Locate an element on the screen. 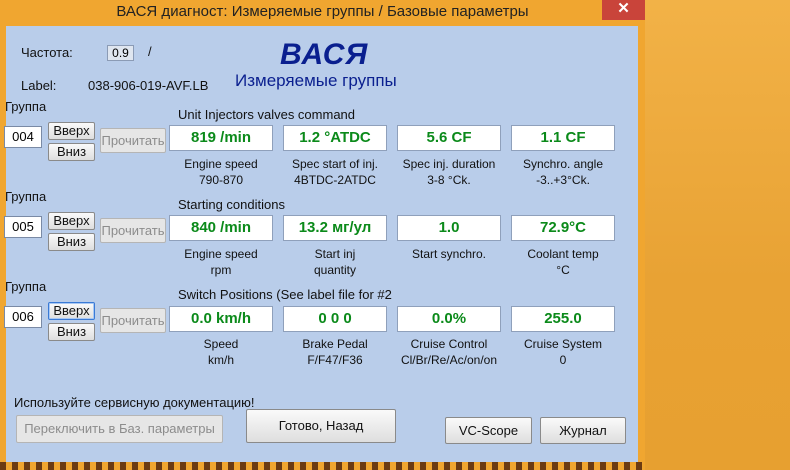 This screenshot has width=790, height=470. measurement-value: 840 /min is located at coordinates (221, 228).